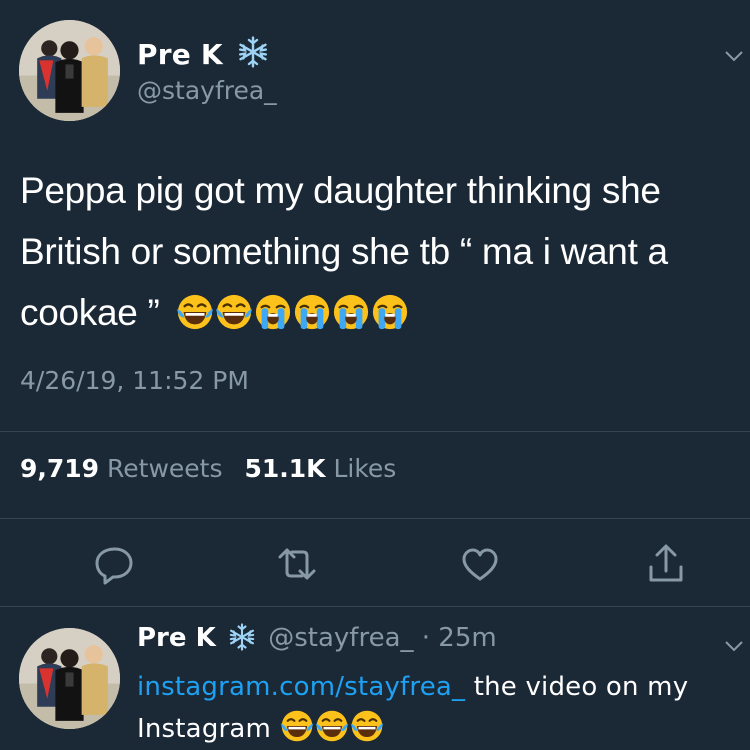  I want to click on tweet-emojis, so click(293, 312).